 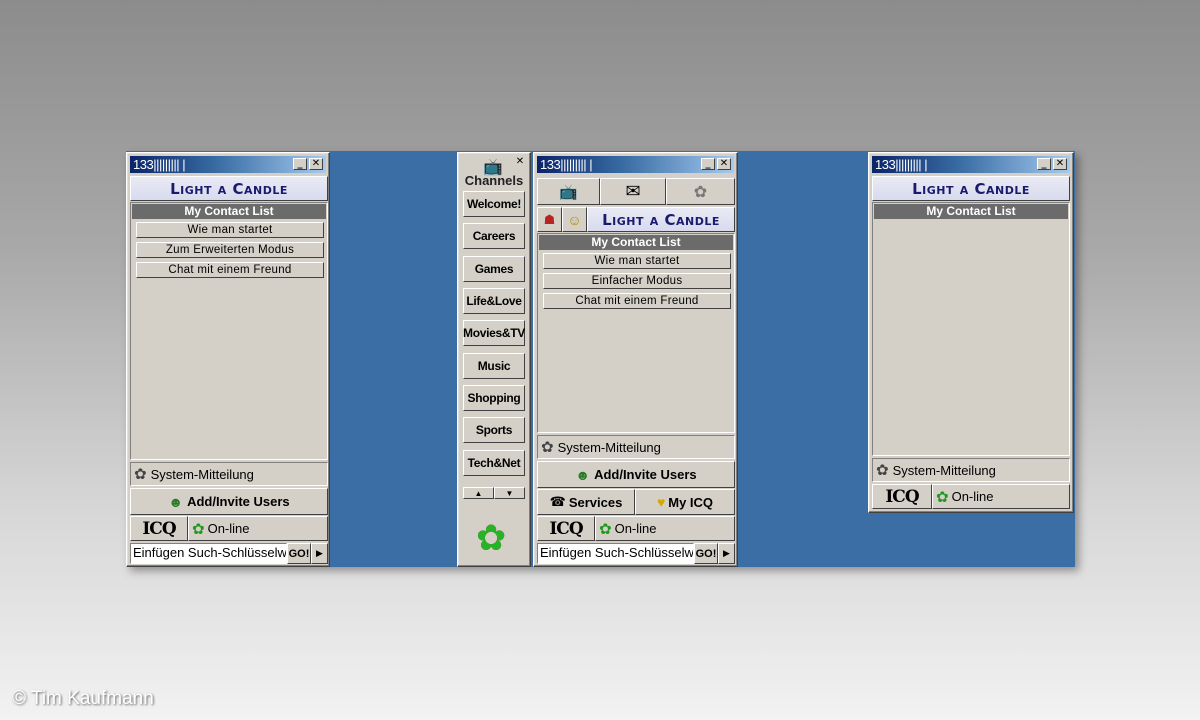 I want to click on heart-icon: ♥, so click(x=661, y=502).